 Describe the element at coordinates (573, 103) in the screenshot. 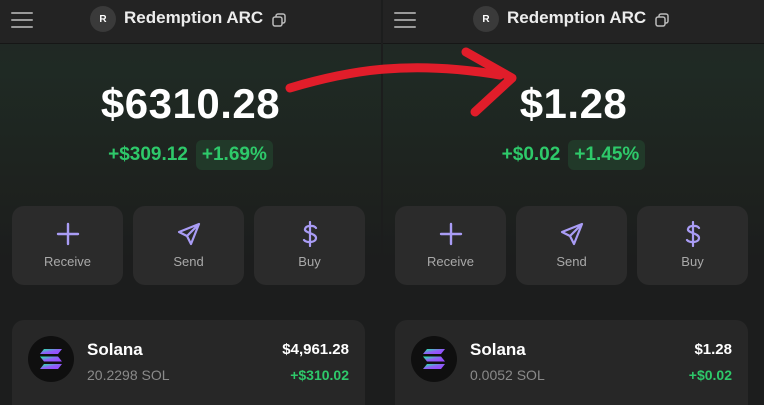

I see `total-balance: $1.28` at that location.